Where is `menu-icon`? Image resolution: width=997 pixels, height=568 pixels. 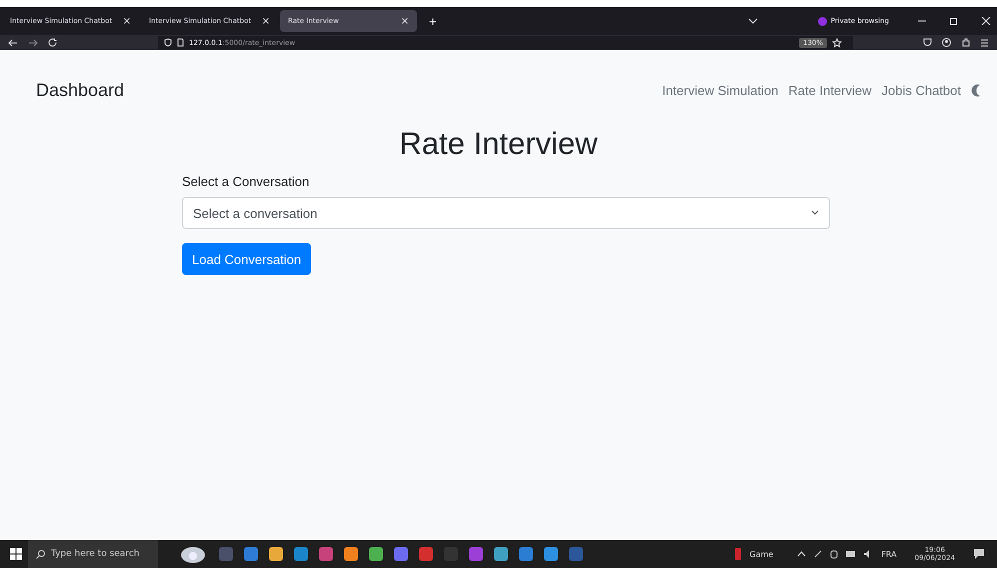
menu-icon is located at coordinates (984, 42).